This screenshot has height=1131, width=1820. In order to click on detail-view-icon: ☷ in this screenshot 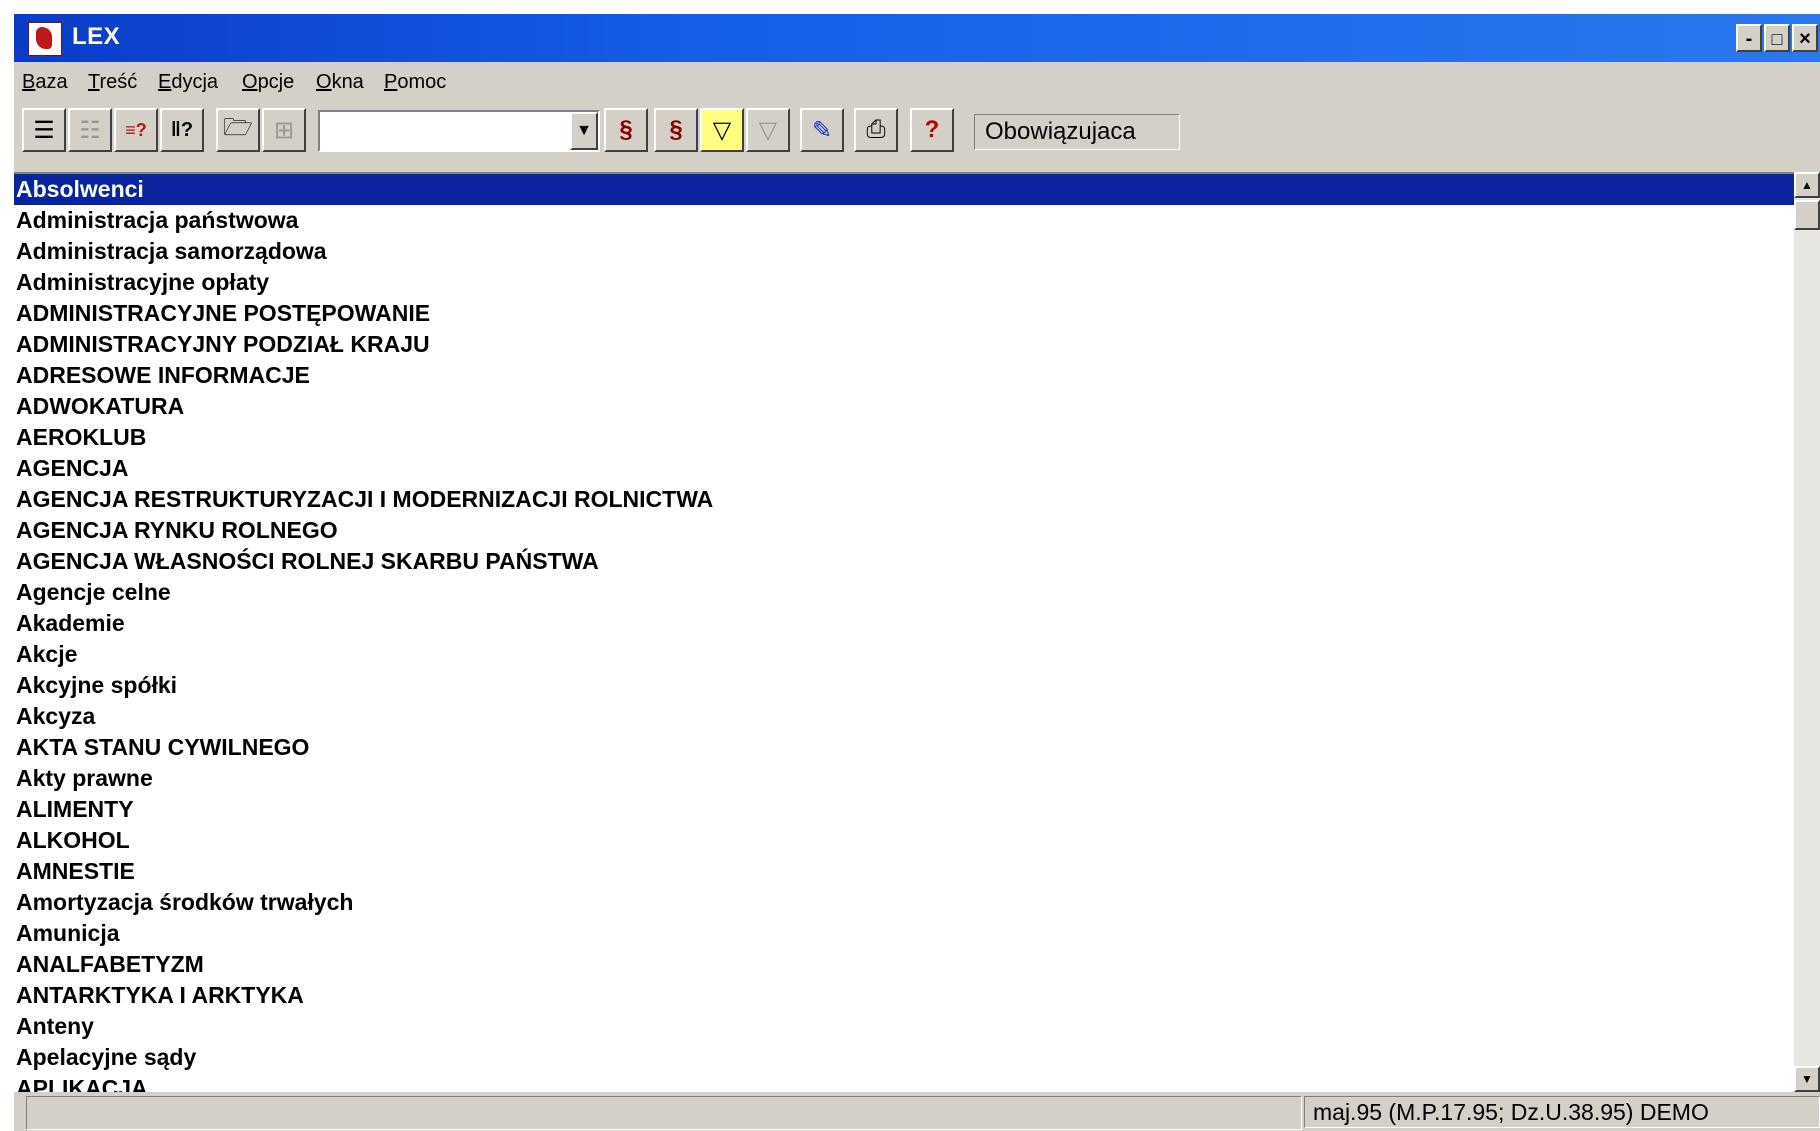, I will do `click(90, 130)`.